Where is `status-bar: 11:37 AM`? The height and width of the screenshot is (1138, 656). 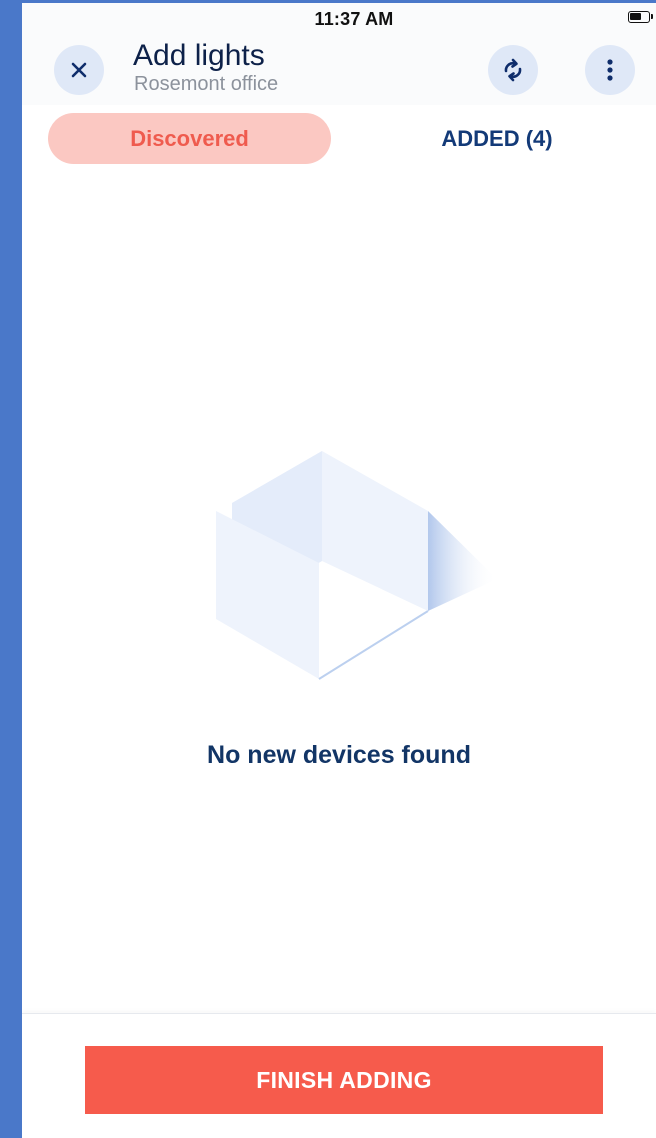
status-bar: 11:37 AM is located at coordinates (339, 18).